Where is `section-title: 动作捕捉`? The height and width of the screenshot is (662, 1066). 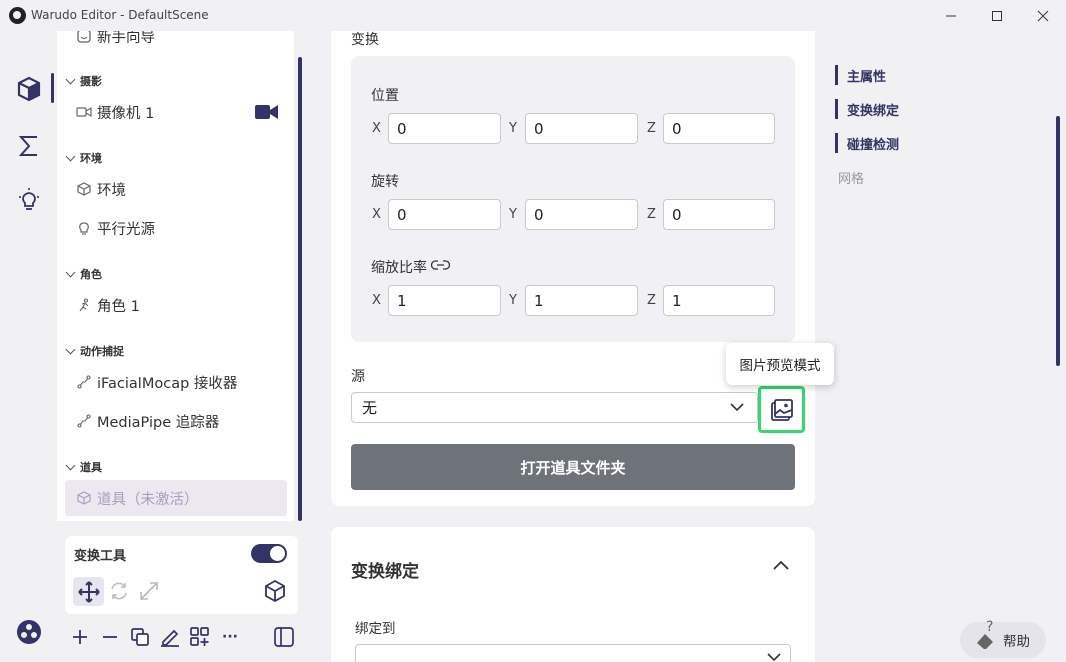
section-title: 动作捕捉 is located at coordinates (102, 351).